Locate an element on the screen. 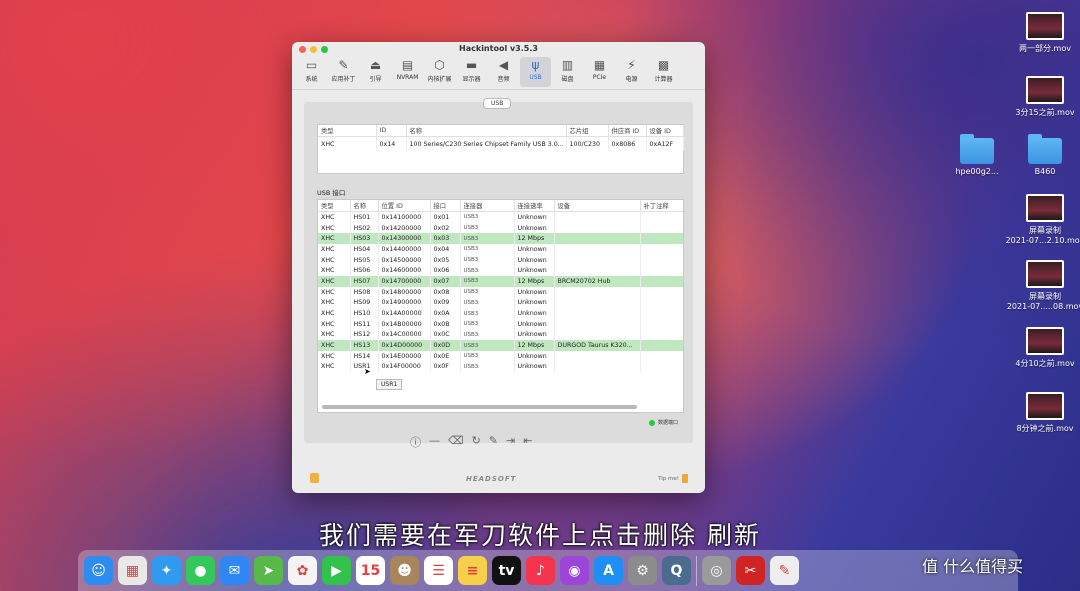 The width and height of the screenshot is (1080, 591). tab-computer: ▭ 系统 is located at coordinates (311, 72).